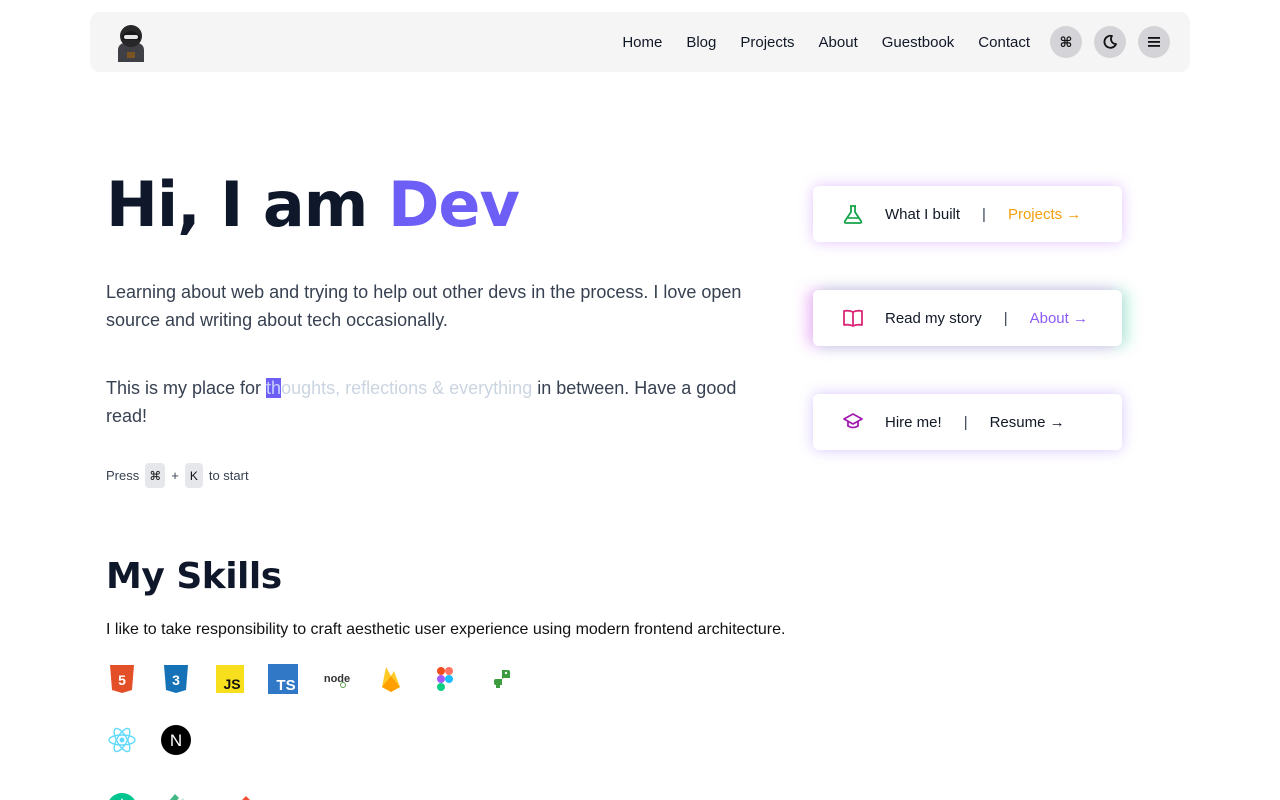 Image resolution: width=1280 pixels, height=800 pixels. What do you see at coordinates (1027, 422) in the screenshot?
I see `resume-link: Resume →` at bounding box center [1027, 422].